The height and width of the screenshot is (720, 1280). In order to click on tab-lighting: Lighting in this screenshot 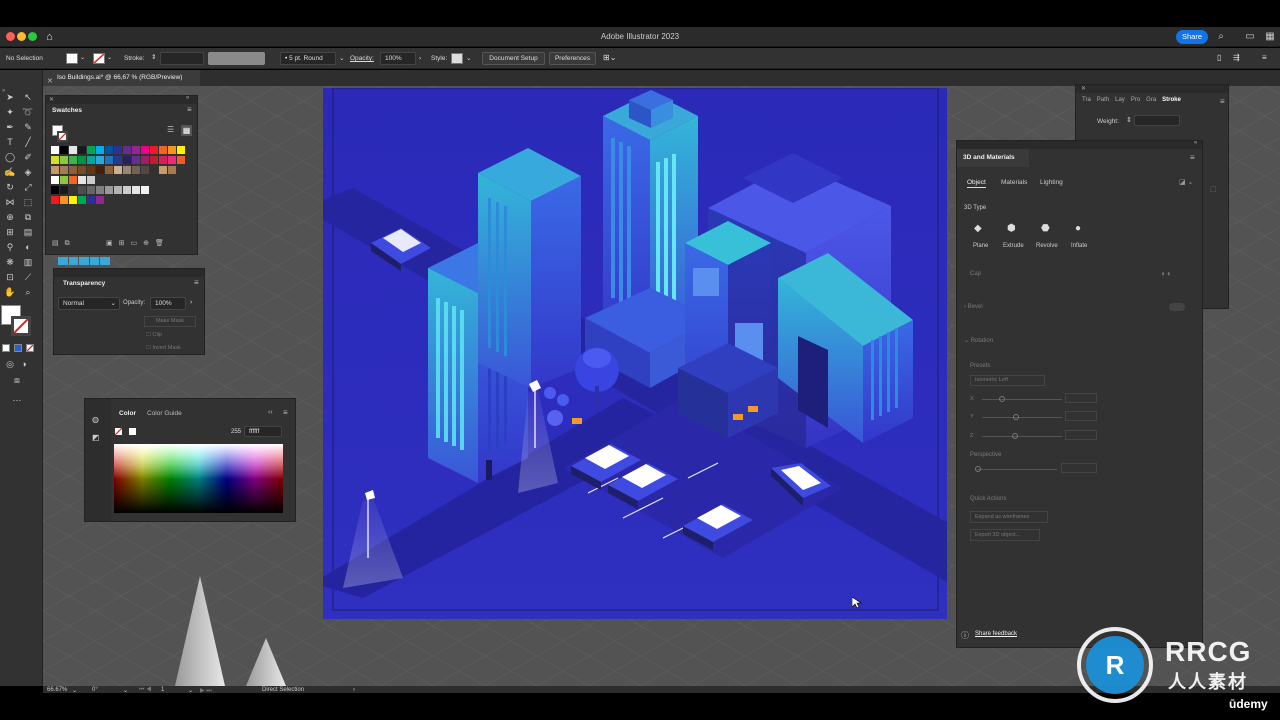, I will do `click(1051, 182)`.